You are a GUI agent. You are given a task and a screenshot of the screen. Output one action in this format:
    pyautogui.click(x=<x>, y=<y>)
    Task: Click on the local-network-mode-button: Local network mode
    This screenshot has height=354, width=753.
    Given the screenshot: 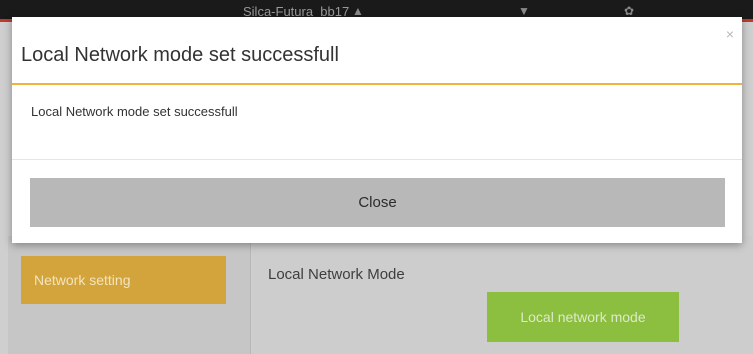 What is the action you would take?
    pyautogui.click(x=583, y=317)
    